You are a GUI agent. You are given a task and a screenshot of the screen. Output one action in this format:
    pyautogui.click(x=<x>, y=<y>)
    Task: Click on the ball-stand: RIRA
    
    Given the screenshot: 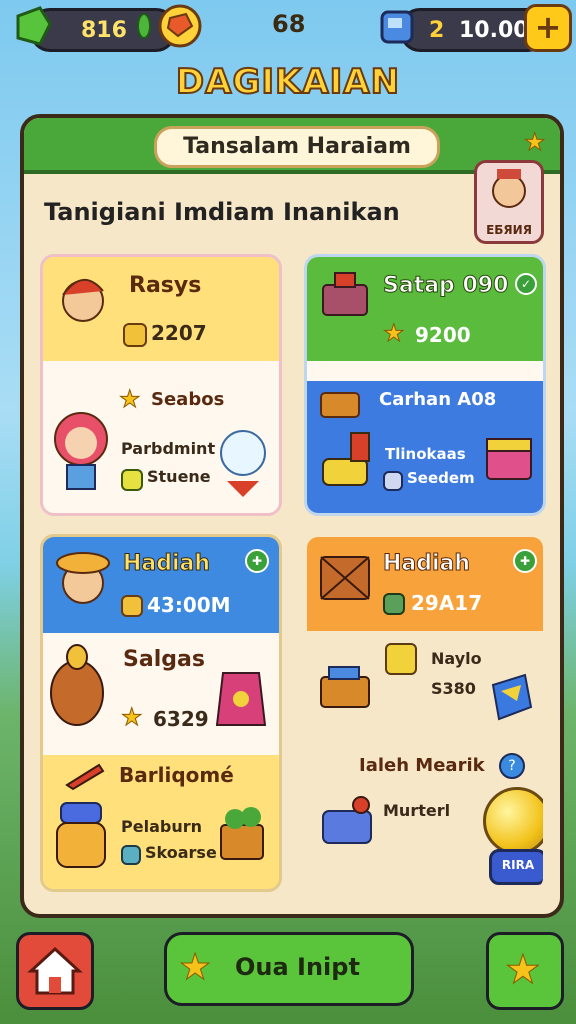 What is the action you would take?
    pyautogui.click(x=516, y=867)
    